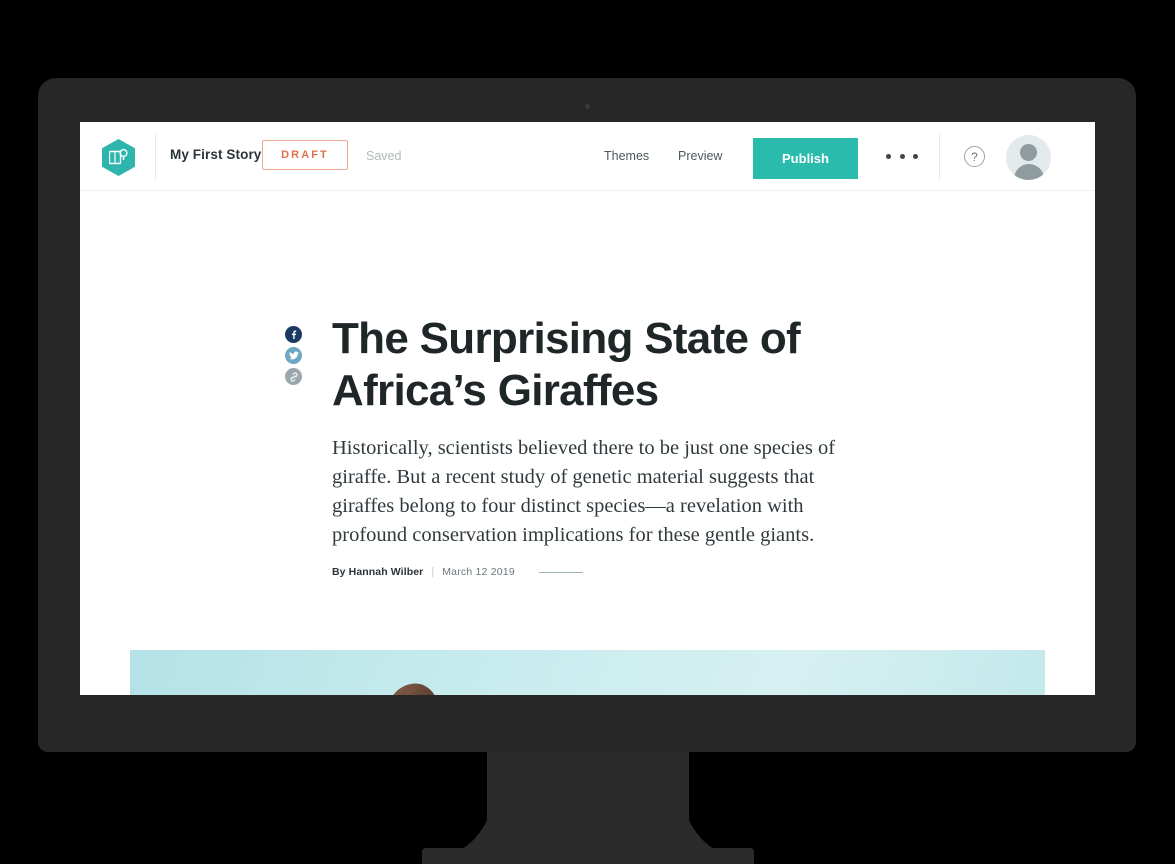 Image resolution: width=1175 pixels, height=864 pixels. I want to click on story-title: My First Story, so click(215, 154).